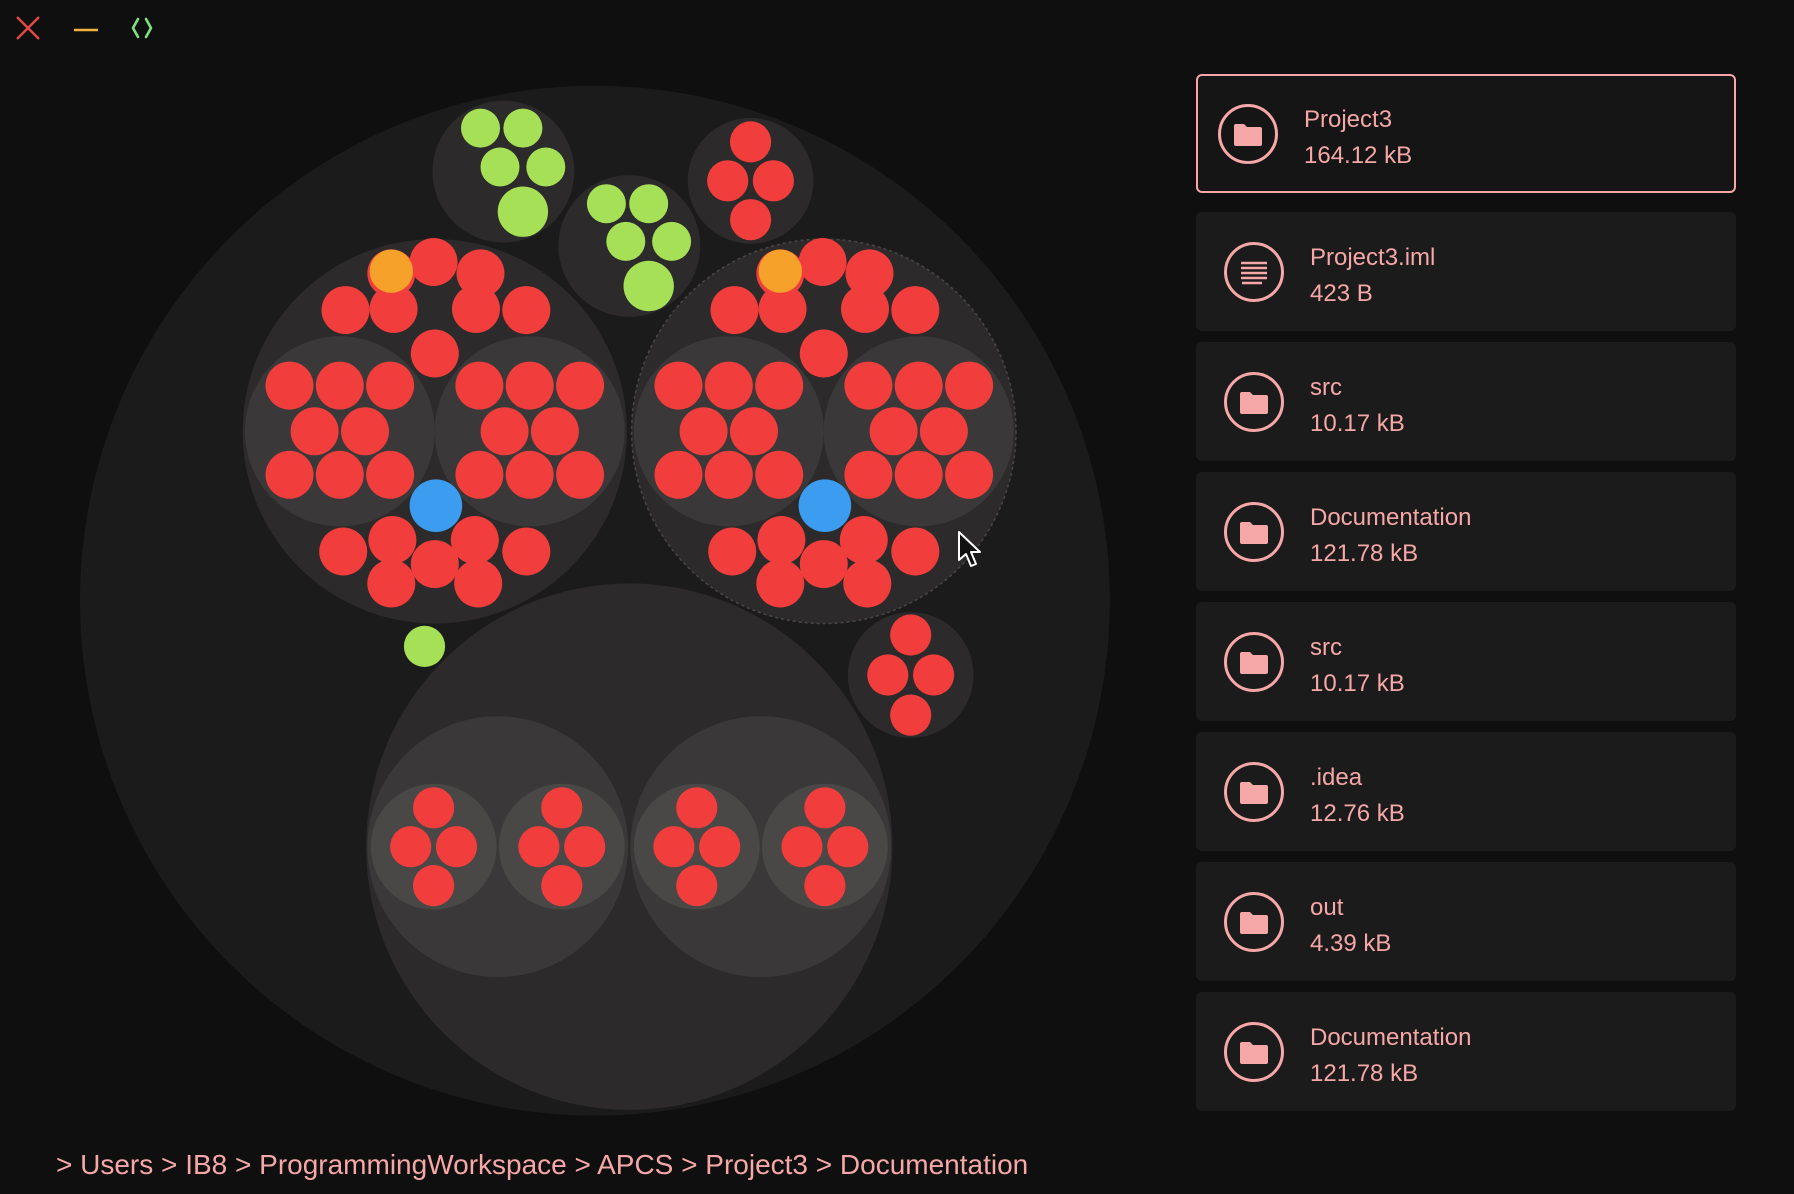  I want to click on breadcrumb-item: Project3, so click(756, 1164).